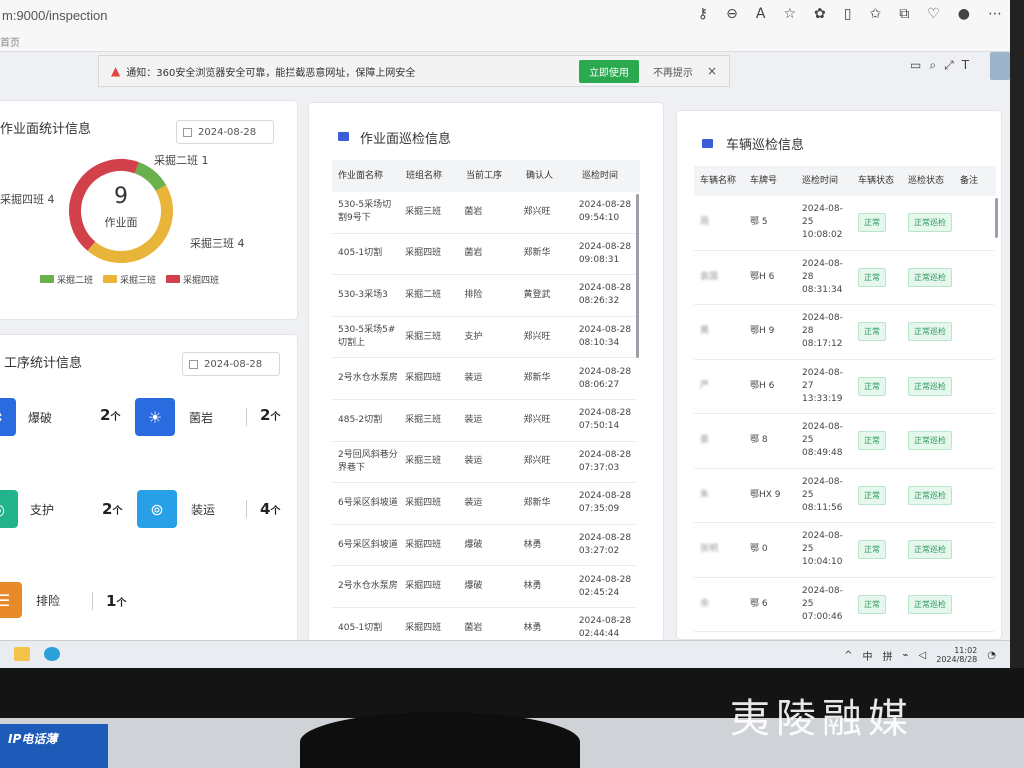 The image size is (1024, 768). I want to click on face-stats-title: 作业面统计信息, so click(46, 129).